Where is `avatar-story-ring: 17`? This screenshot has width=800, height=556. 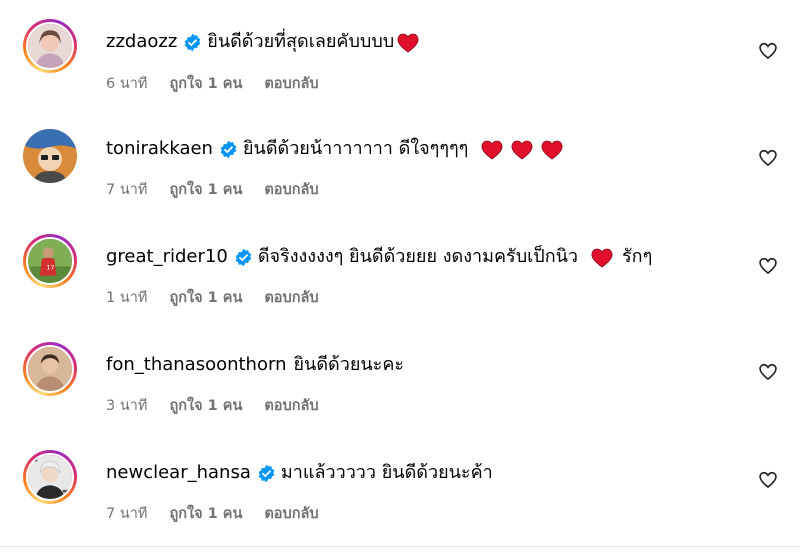
avatar-story-ring: 17 is located at coordinates (50, 261).